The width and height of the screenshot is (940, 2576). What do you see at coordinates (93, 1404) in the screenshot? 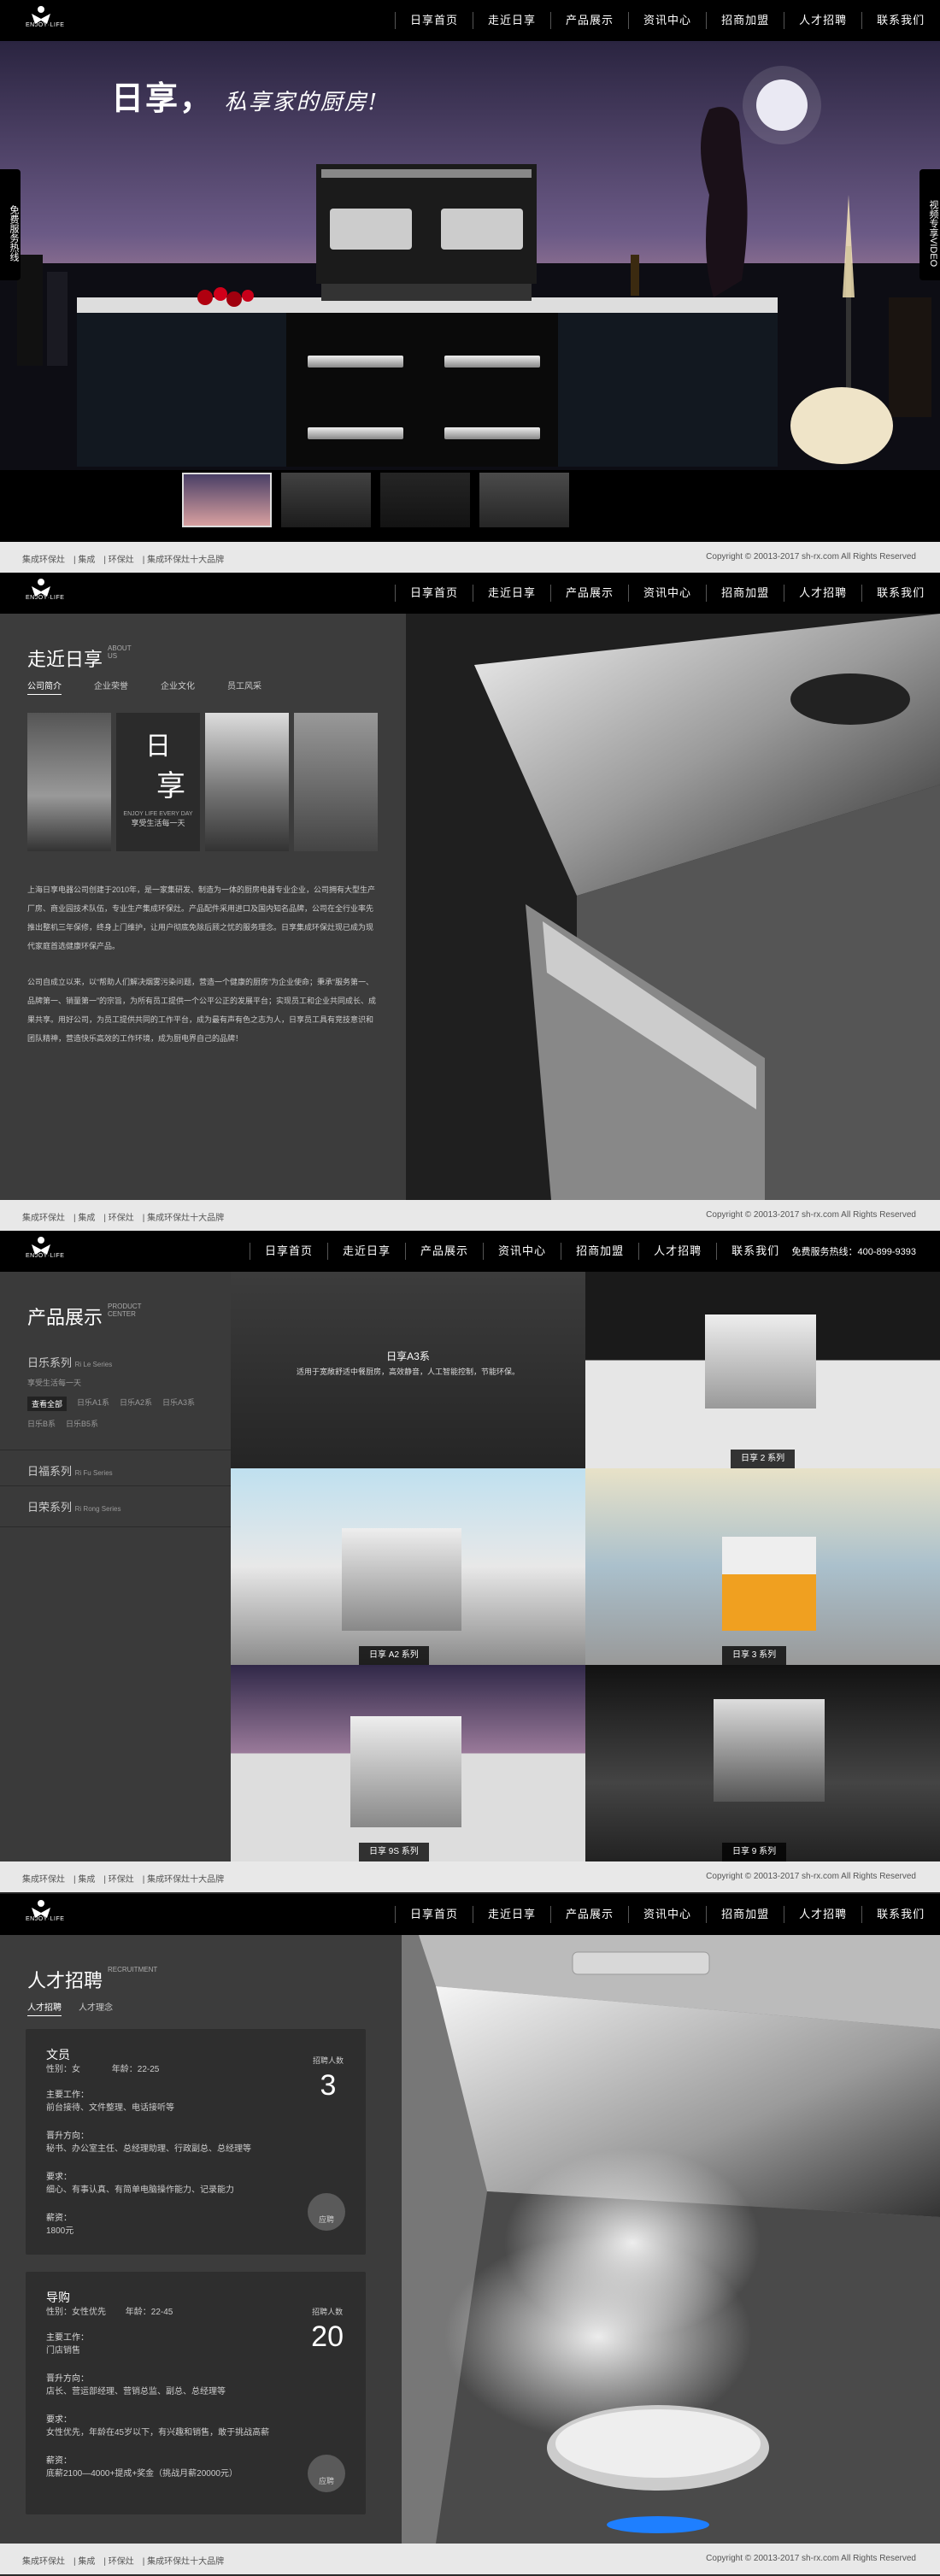
I see `sub-a1: 日乐A1系` at bounding box center [93, 1404].